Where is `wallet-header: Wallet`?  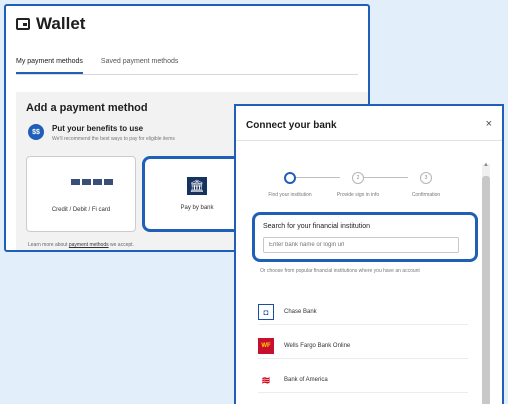 wallet-header: Wallet is located at coordinates (50, 24).